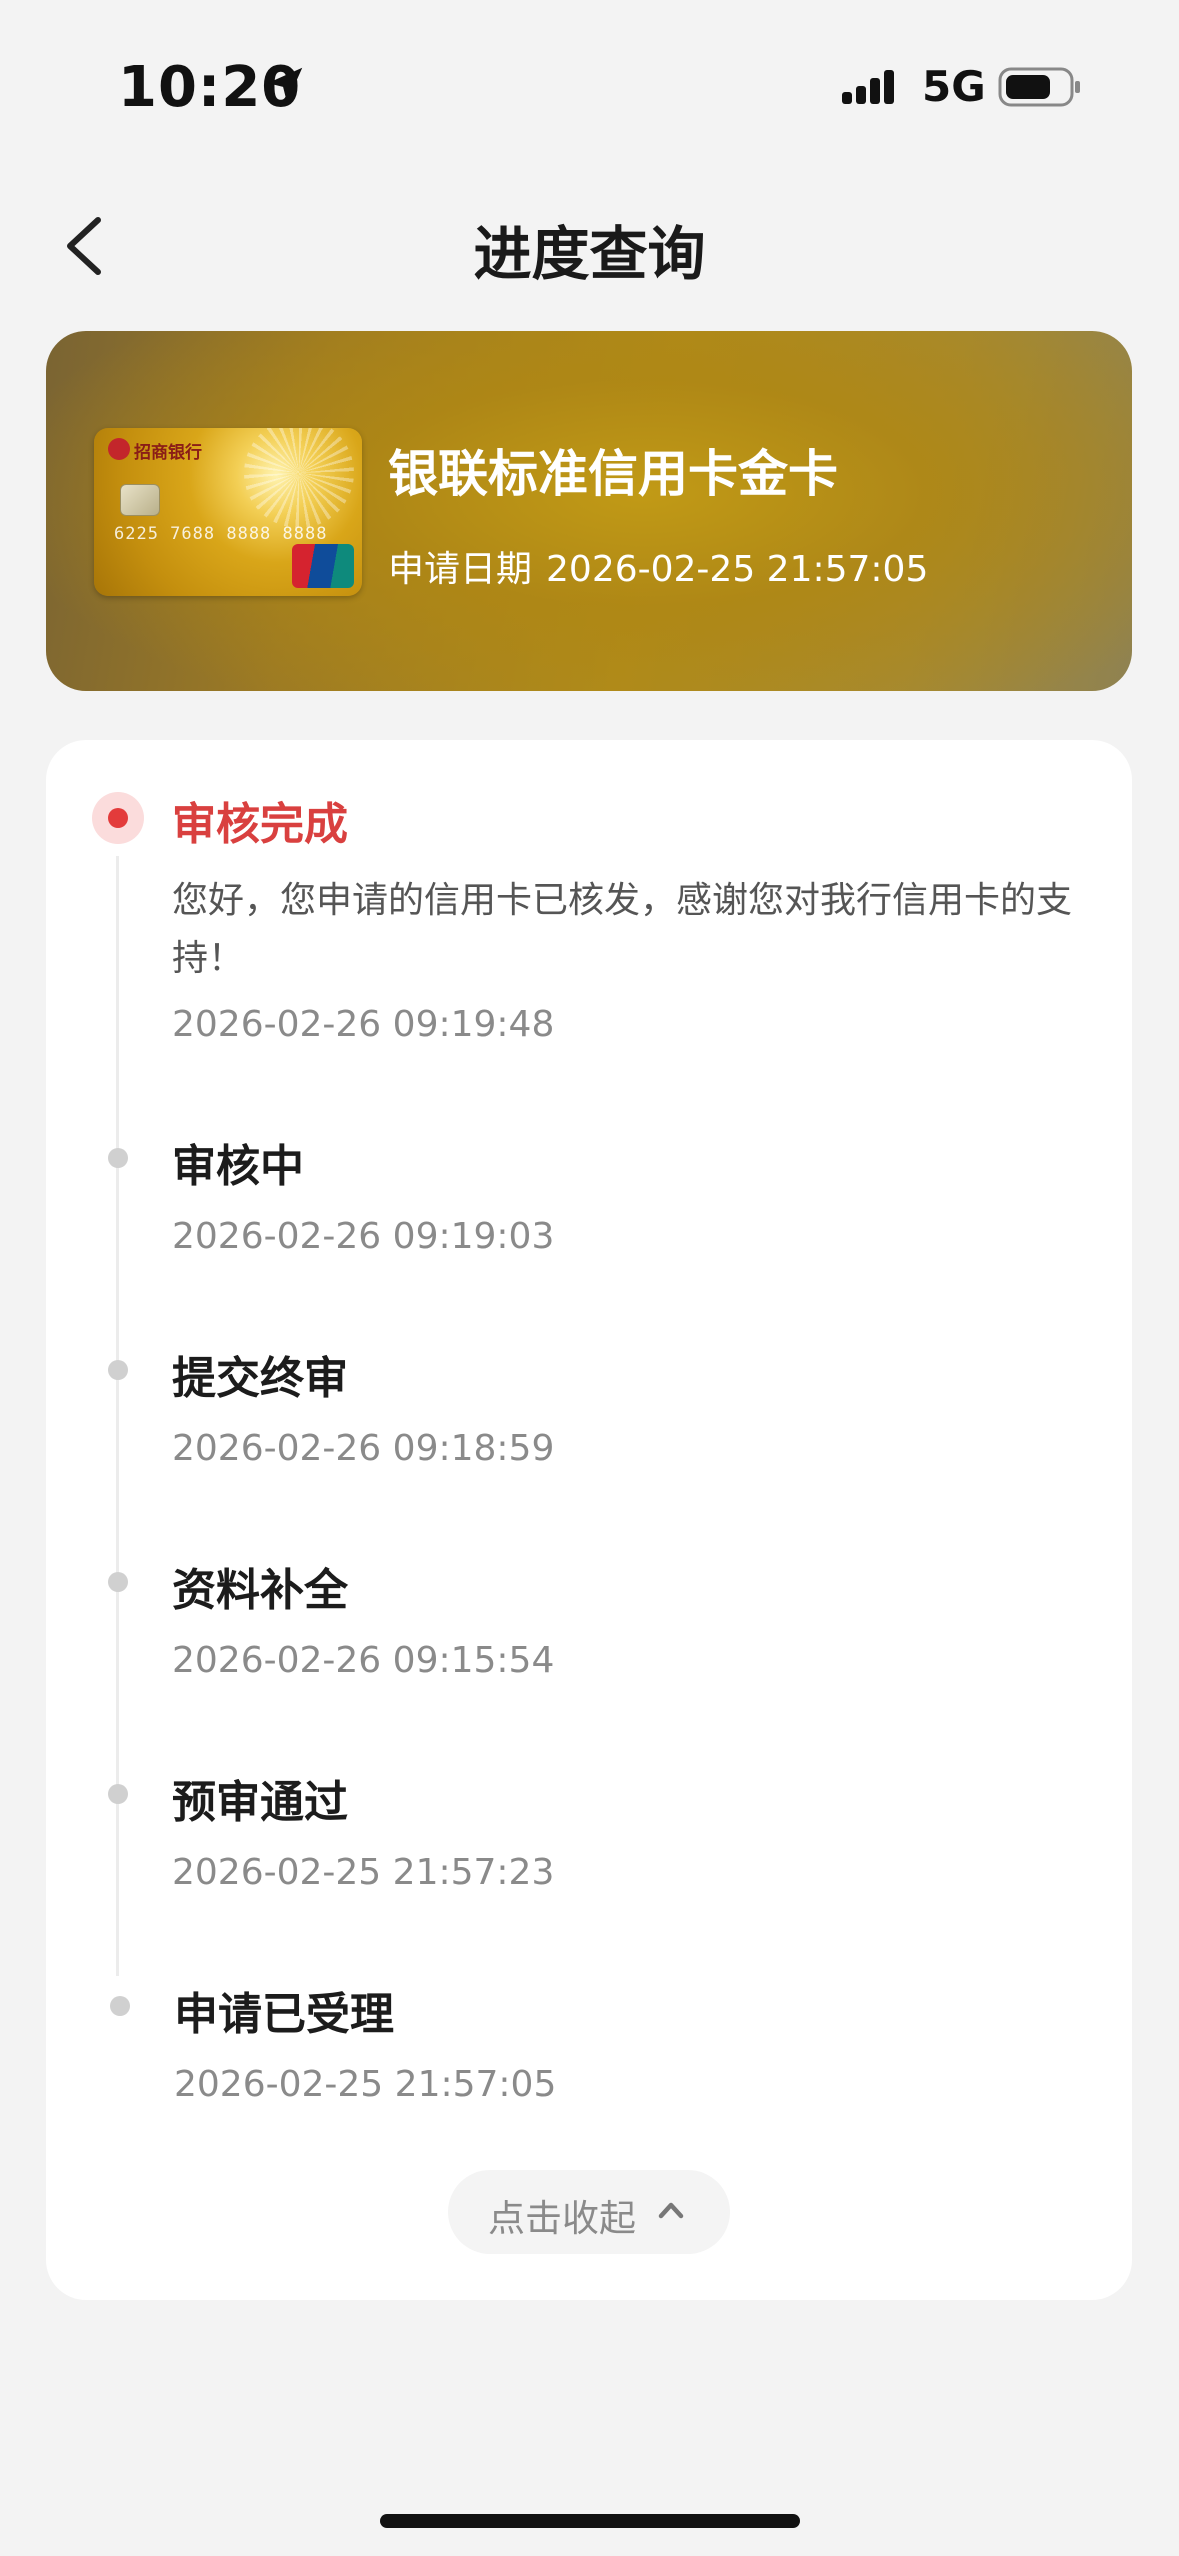 This screenshot has width=1179, height=2556. I want to click on apply-date: 申请日期 2026-02-25 21:57:05, so click(658, 566).